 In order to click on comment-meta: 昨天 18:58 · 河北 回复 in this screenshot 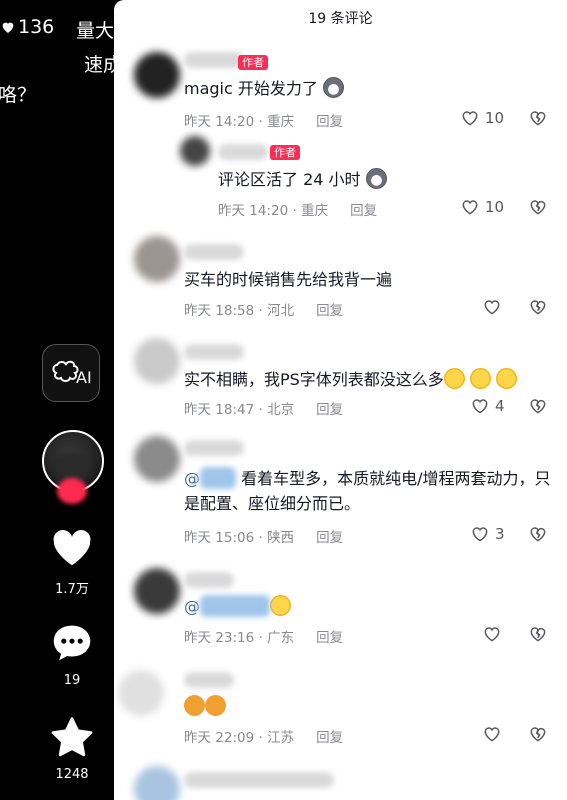, I will do `click(264, 311)`.